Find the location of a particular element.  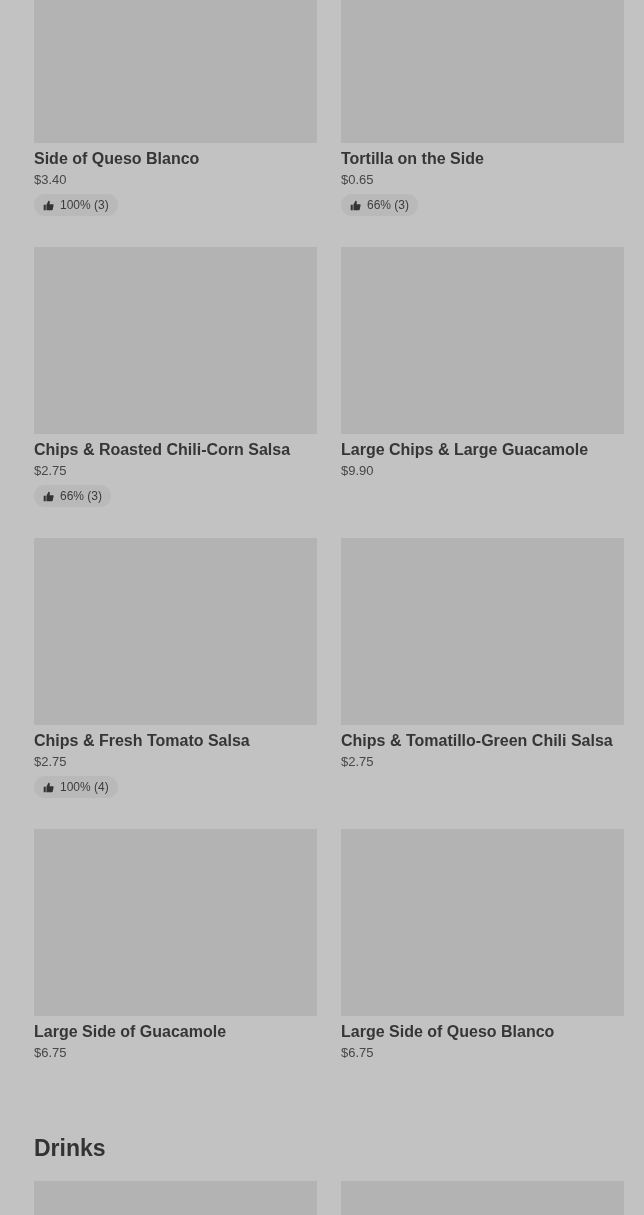

item-name: Large Chips & Large Guacamole is located at coordinates (465, 450).